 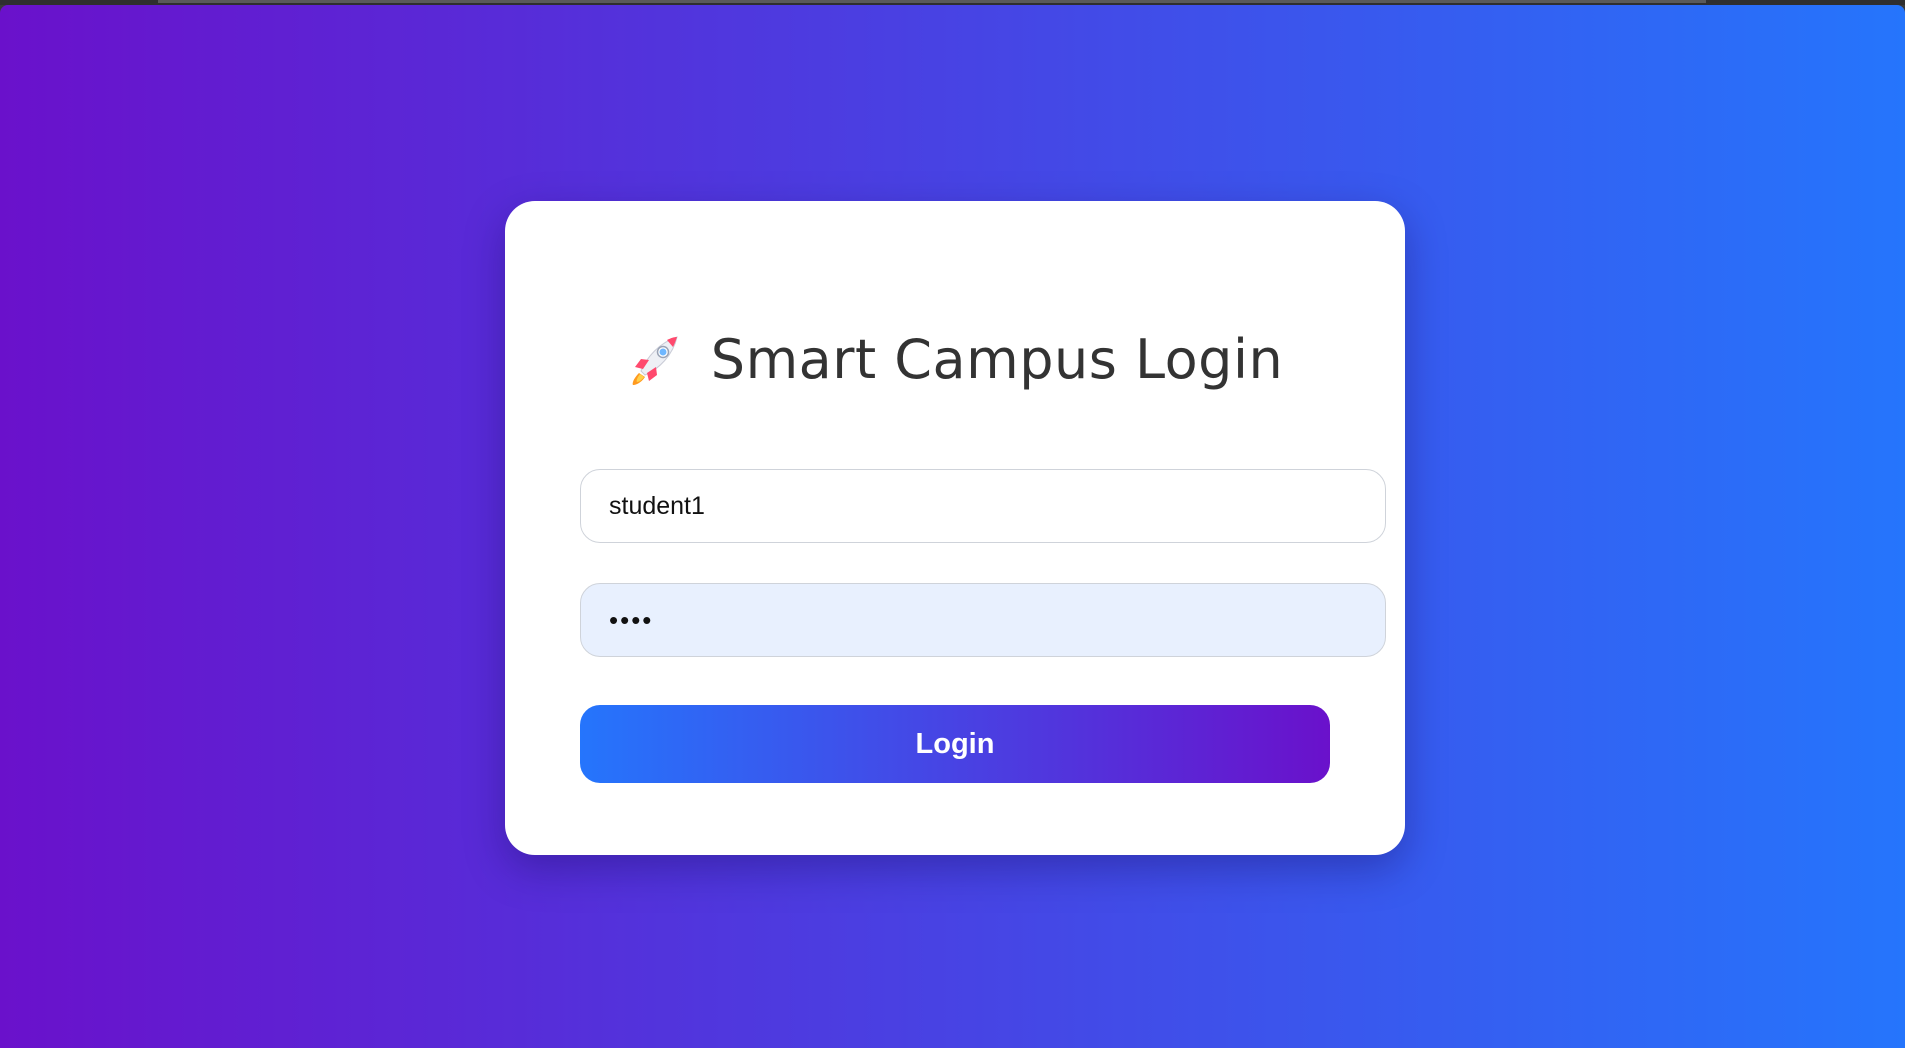 What do you see at coordinates (631, 619) in the screenshot?
I see `password-value: ••••` at bounding box center [631, 619].